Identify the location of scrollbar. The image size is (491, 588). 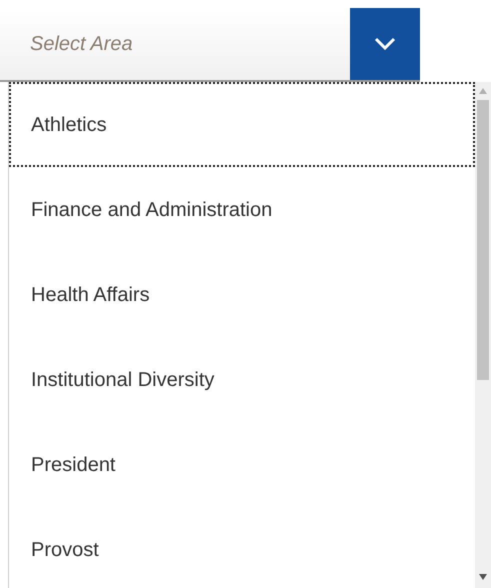
(483, 335).